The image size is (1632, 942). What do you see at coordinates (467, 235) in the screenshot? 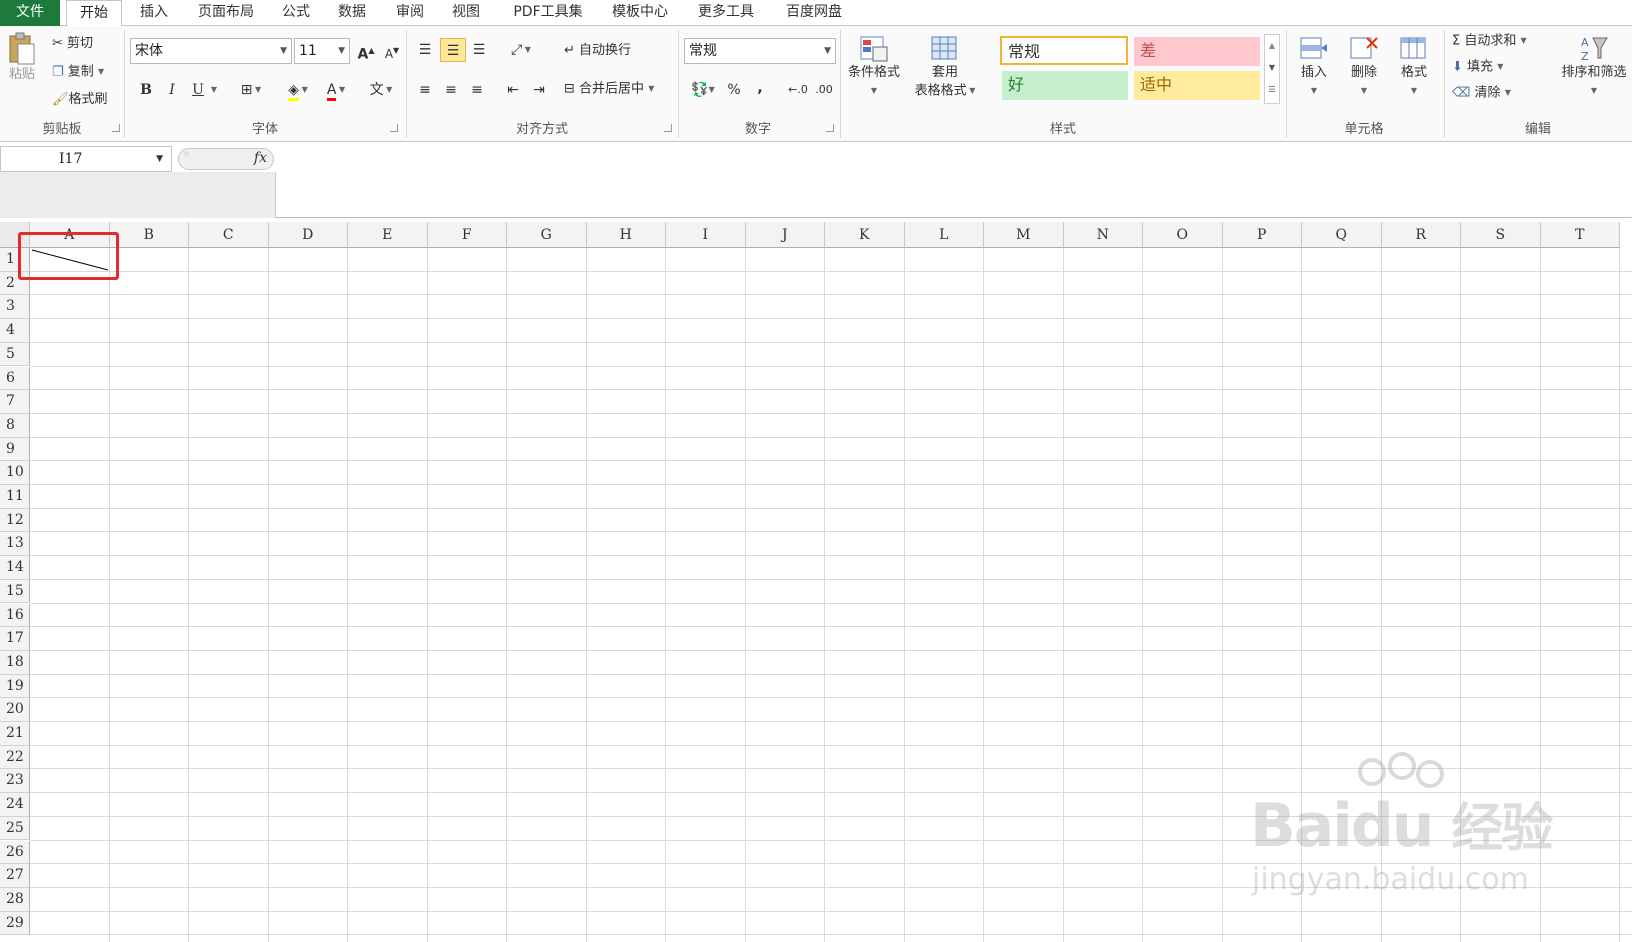
I see `column-header-f: F` at bounding box center [467, 235].